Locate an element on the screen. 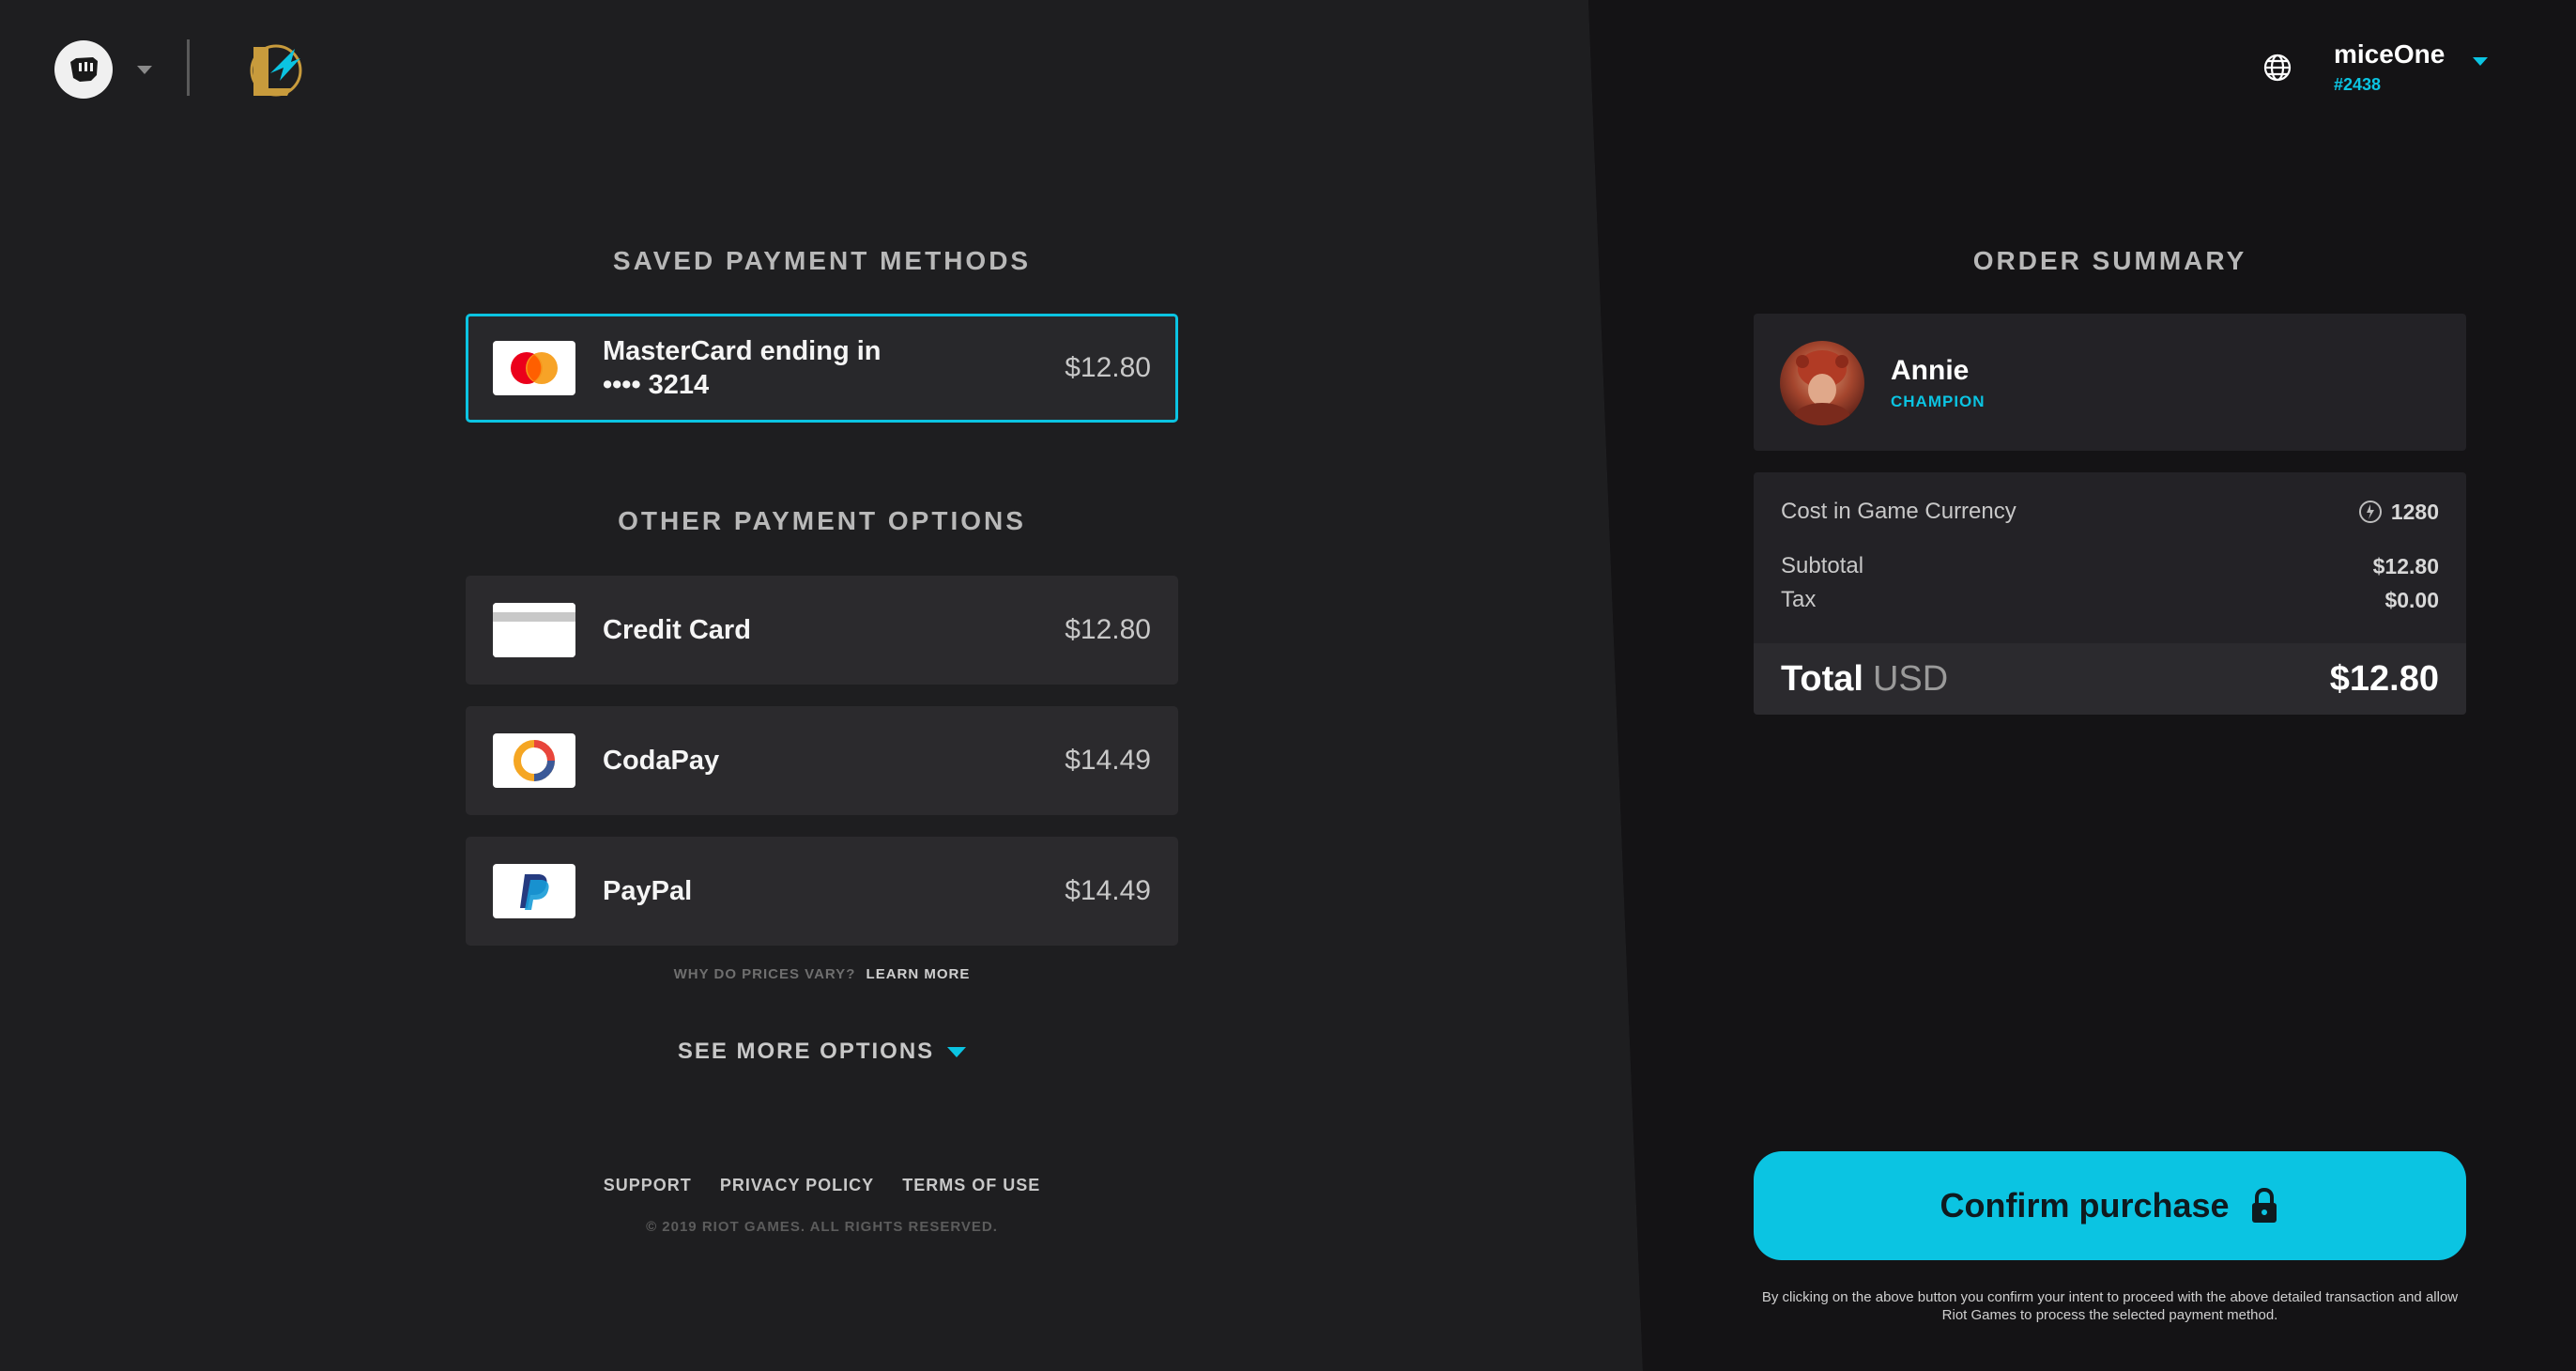  league-of-legends-icon is located at coordinates (275, 71).